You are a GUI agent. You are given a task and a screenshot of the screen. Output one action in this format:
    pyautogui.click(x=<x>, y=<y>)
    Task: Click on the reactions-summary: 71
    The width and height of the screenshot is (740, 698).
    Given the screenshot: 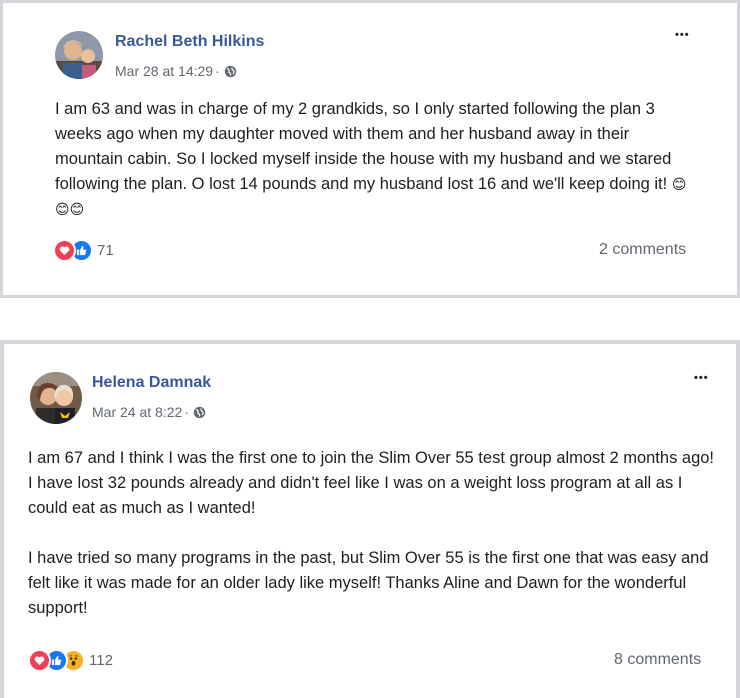 What is the action you would take?
    pyautogui.click(x=83, y=250)
    